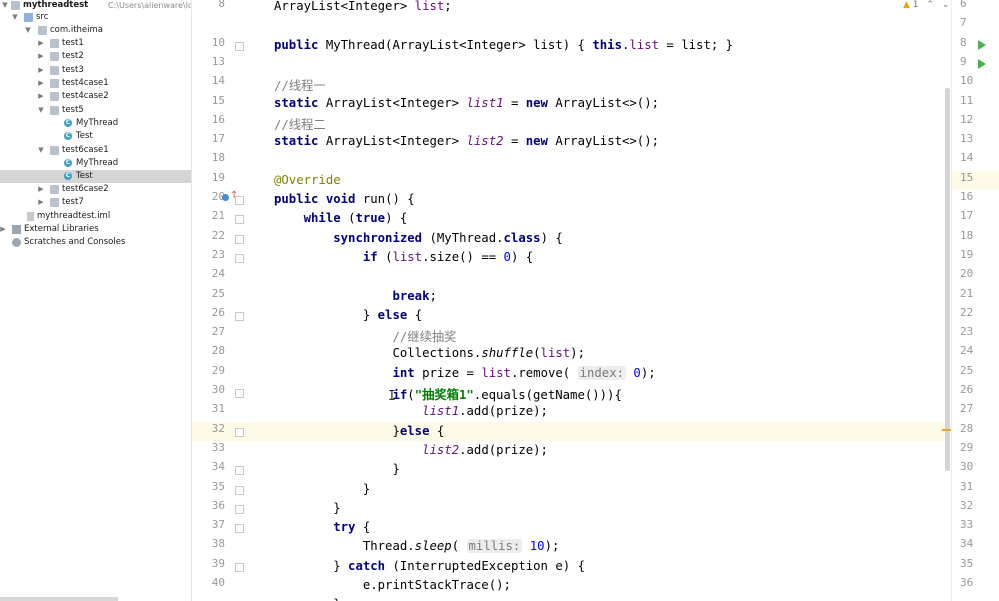 Image resolution: width=999 pixels, height=601 pixels. Describe the element at coordinates (967, 119) in the screenshot. I see `line-number: 12` at that location.